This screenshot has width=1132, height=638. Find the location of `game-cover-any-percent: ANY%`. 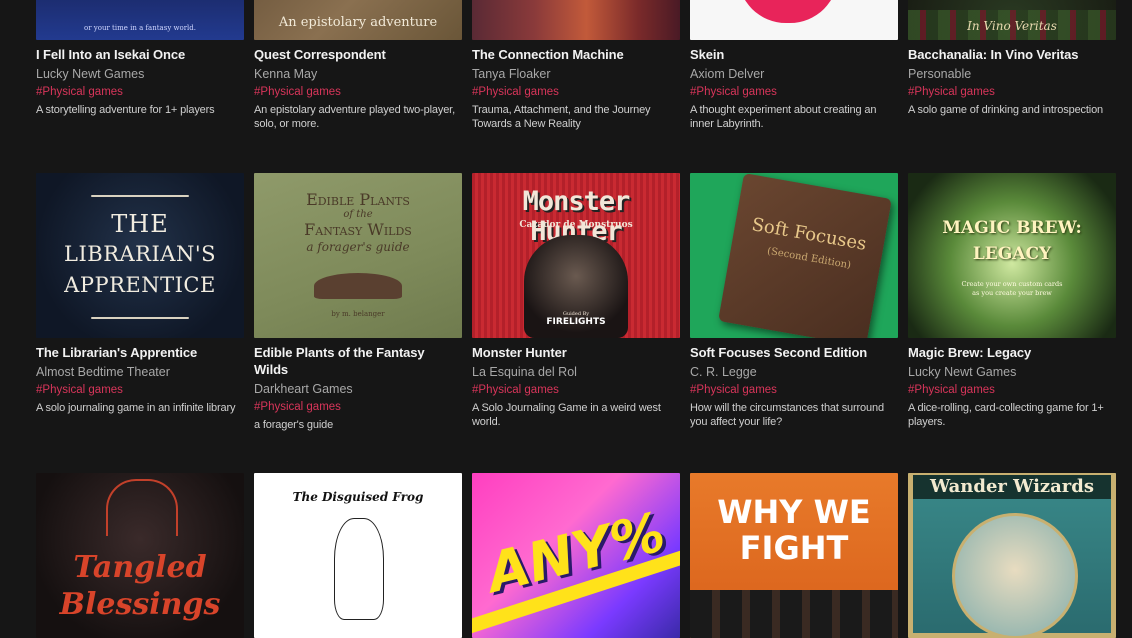

game-cover-any-percent: ANY% is located at coordinates (576, 555).